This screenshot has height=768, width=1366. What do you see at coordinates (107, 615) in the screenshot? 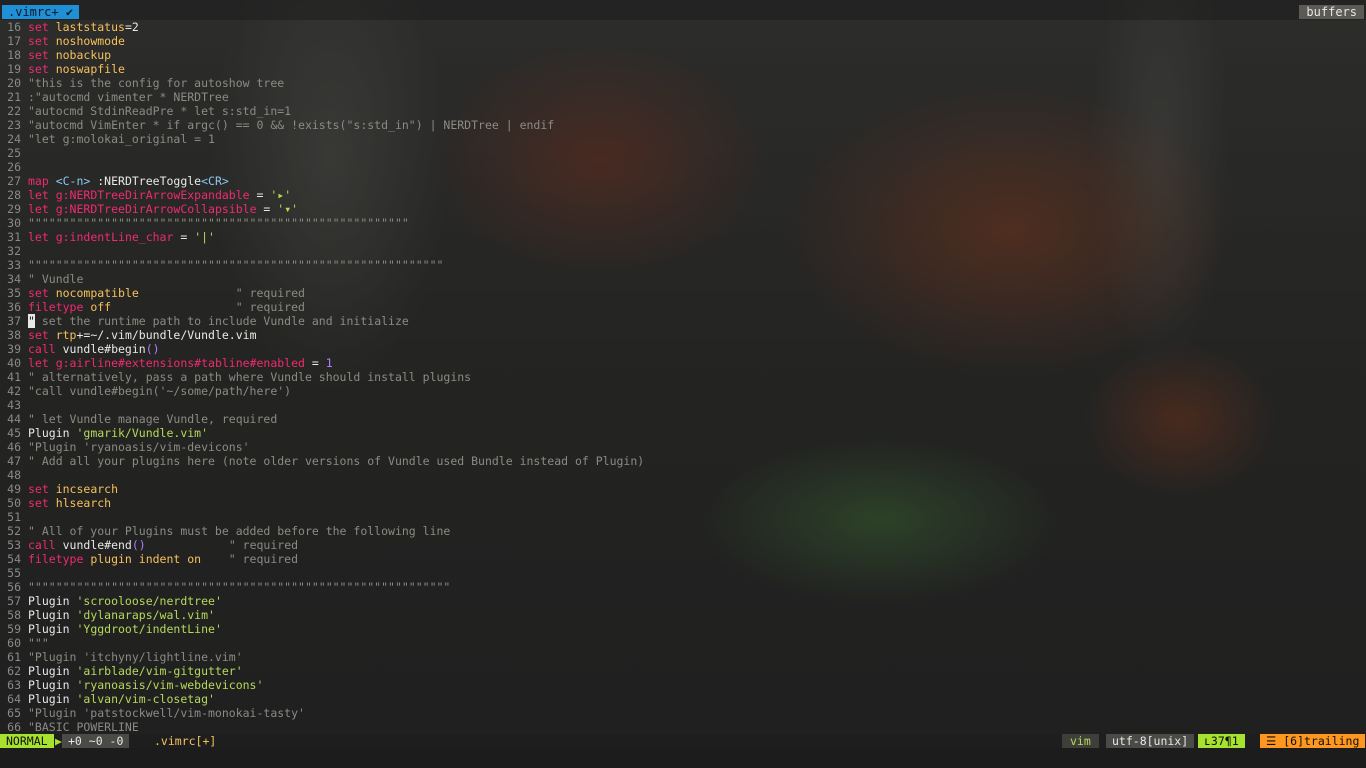
I see `code-line: 58 Plugin 'dylanaraps/wal.vim'` at bounding box center [107, 615].